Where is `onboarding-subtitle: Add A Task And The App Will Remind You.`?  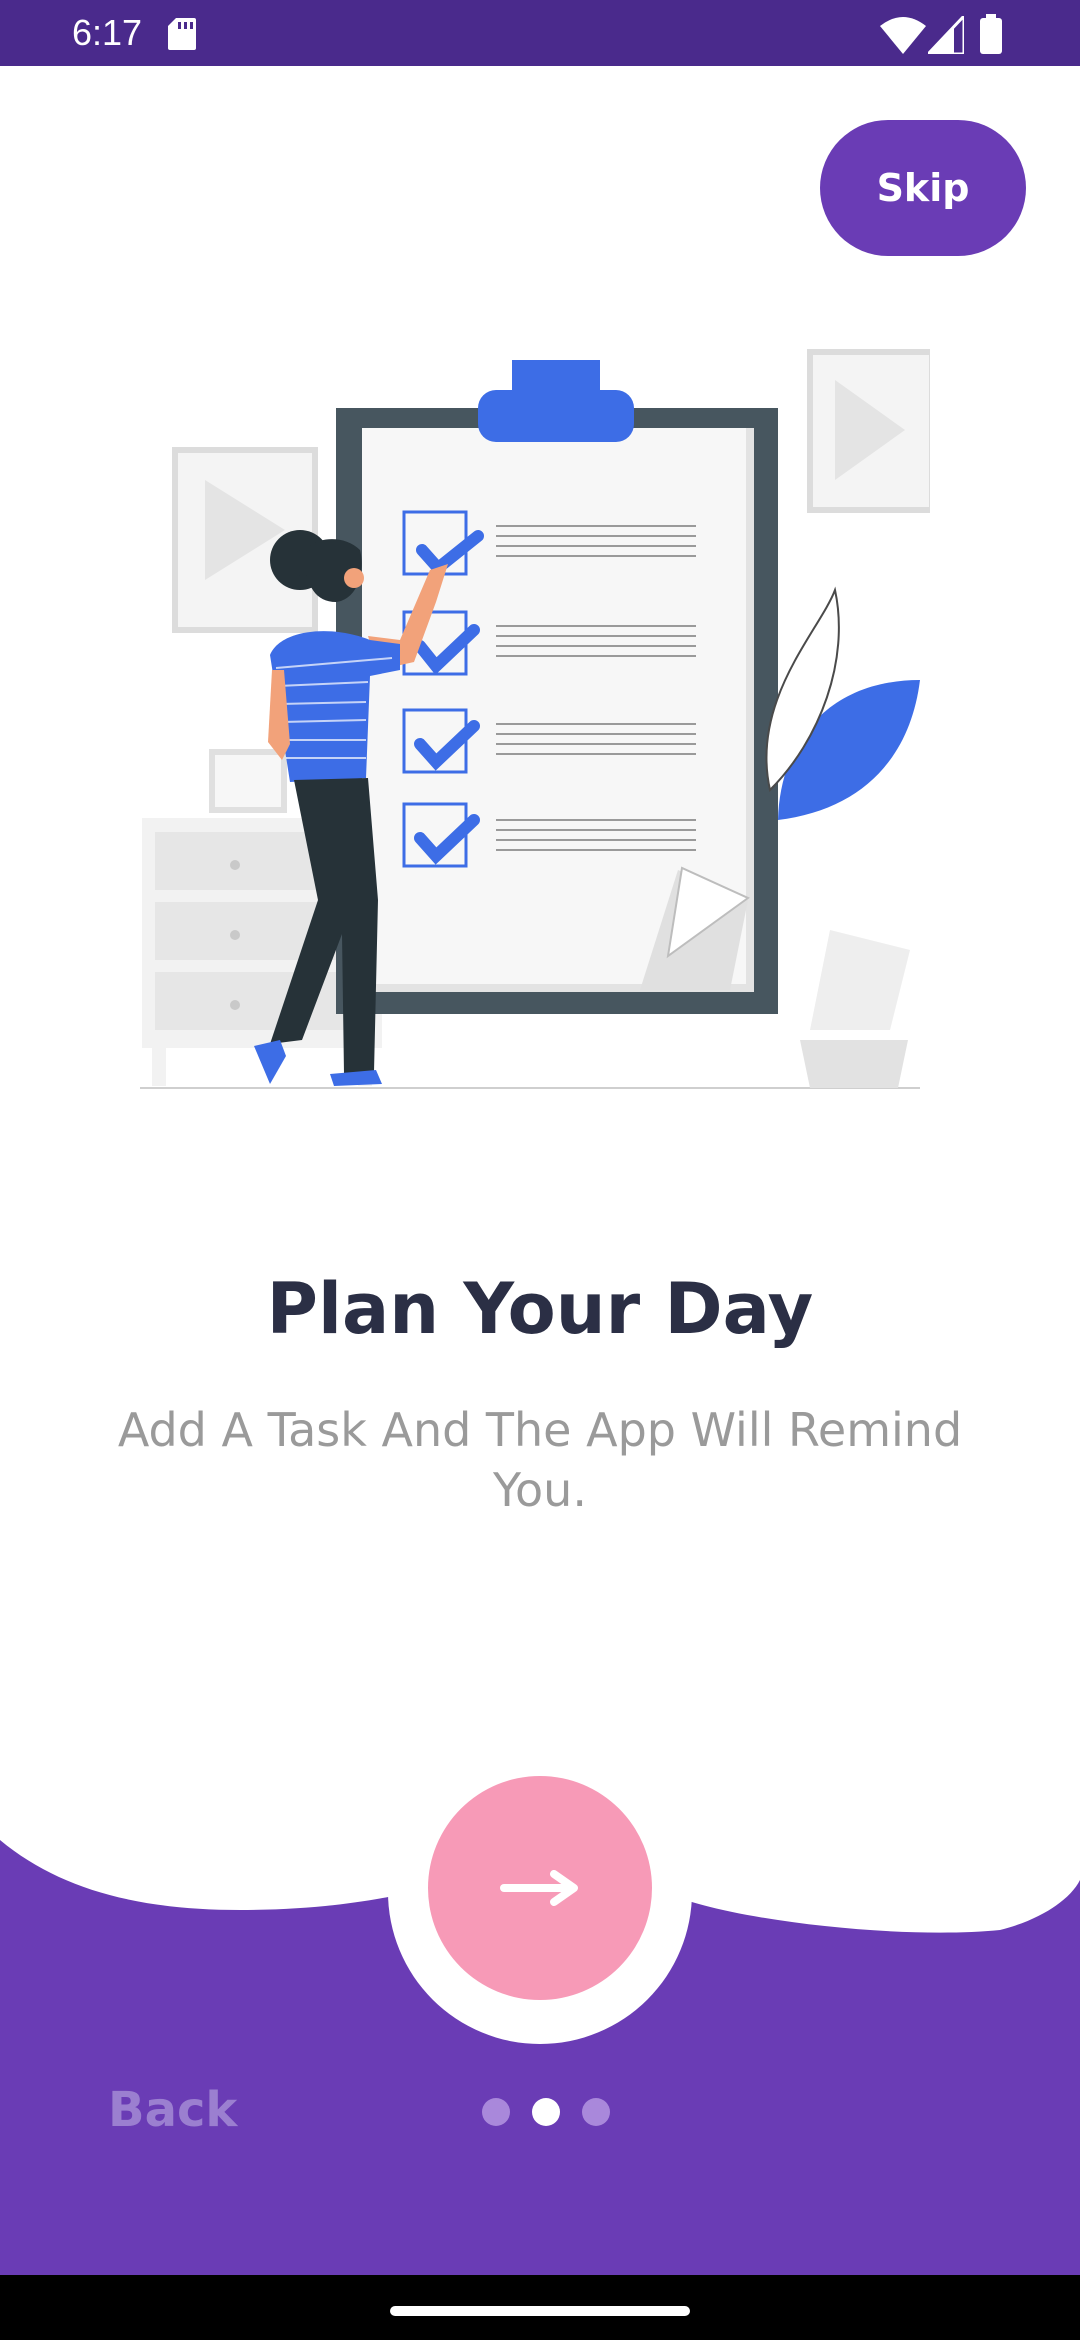 onboarding-subtitle: Add A Task And The App Will Remind You. is located at coordinates (540, 1460).